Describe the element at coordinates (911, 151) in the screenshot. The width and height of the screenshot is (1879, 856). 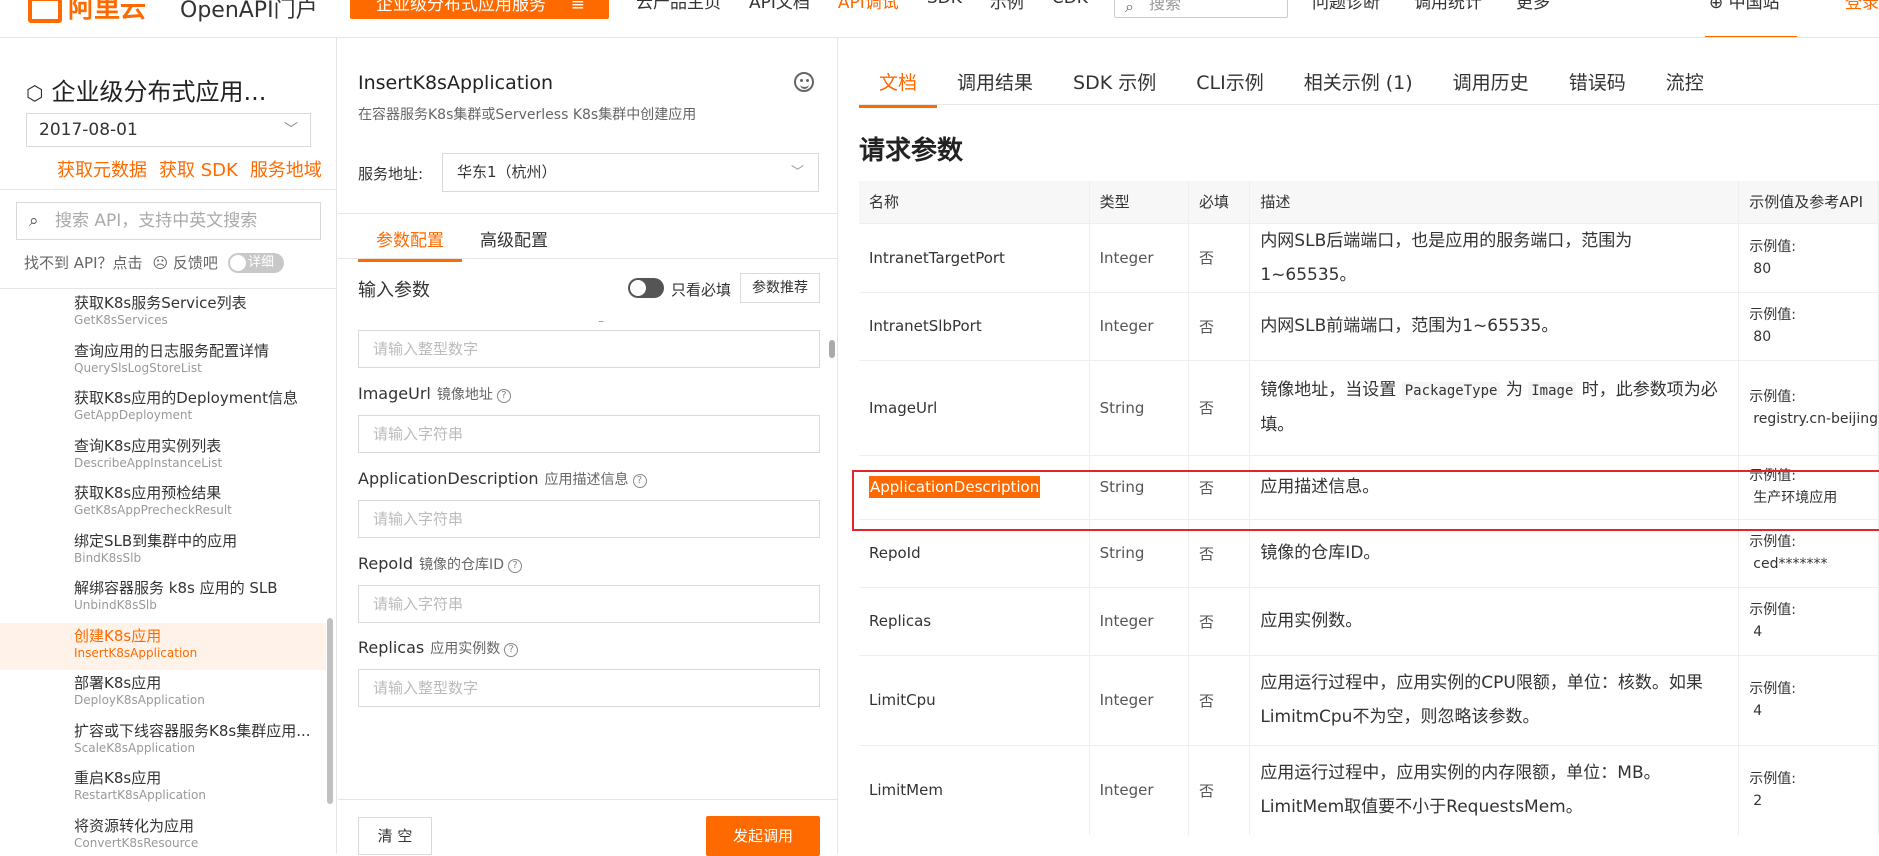
I see `request-params-heading: 请求参数` at that location.